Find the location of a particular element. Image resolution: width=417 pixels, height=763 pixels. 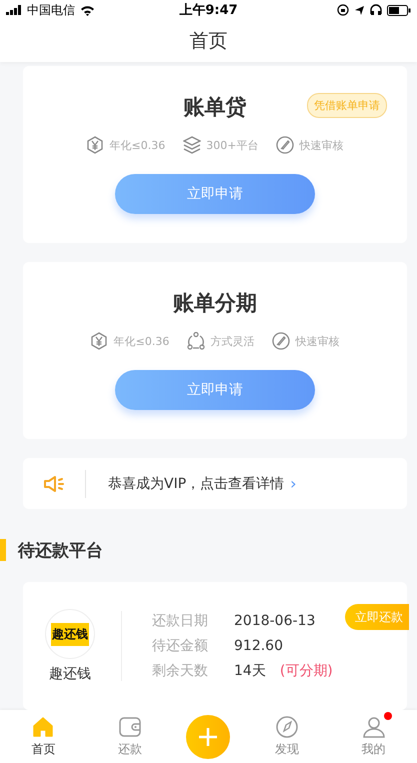

headphones-icon is located at coordinates (376, 10).